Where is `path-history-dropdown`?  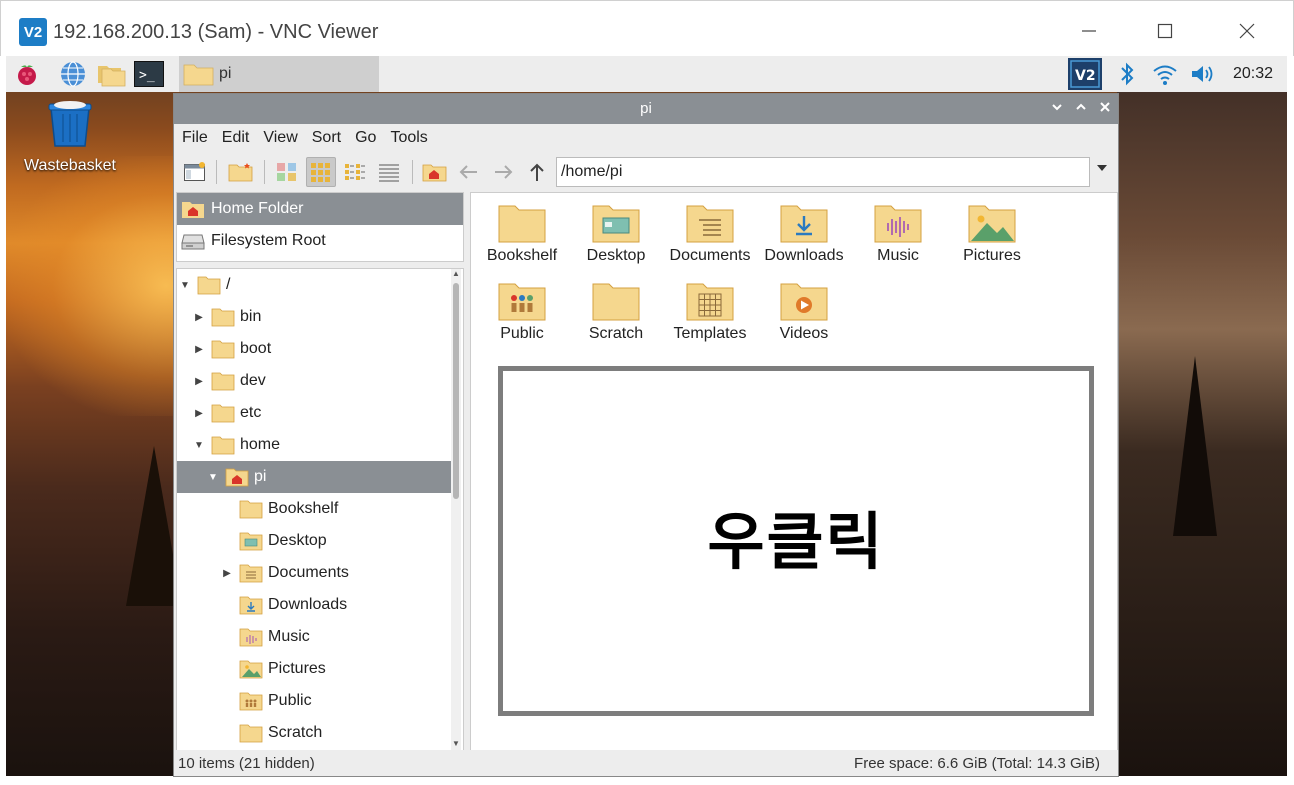 path-history-dropdown is located at coordinates (1102, 173).